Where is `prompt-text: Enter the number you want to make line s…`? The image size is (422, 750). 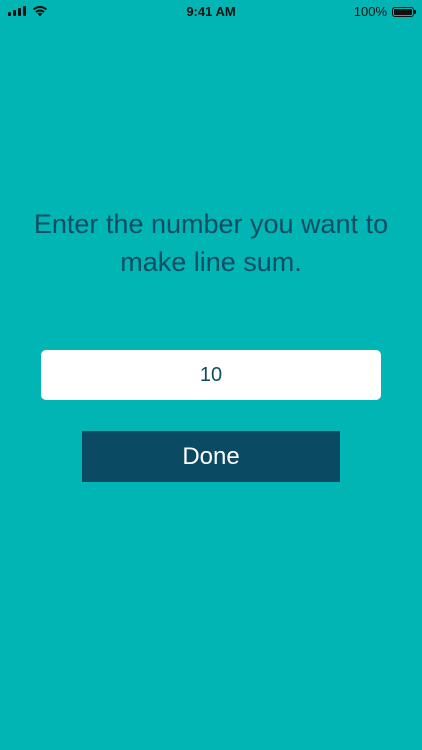
prompt-text: Enter the number you want to make line s… is located at coordinates (211, 243).